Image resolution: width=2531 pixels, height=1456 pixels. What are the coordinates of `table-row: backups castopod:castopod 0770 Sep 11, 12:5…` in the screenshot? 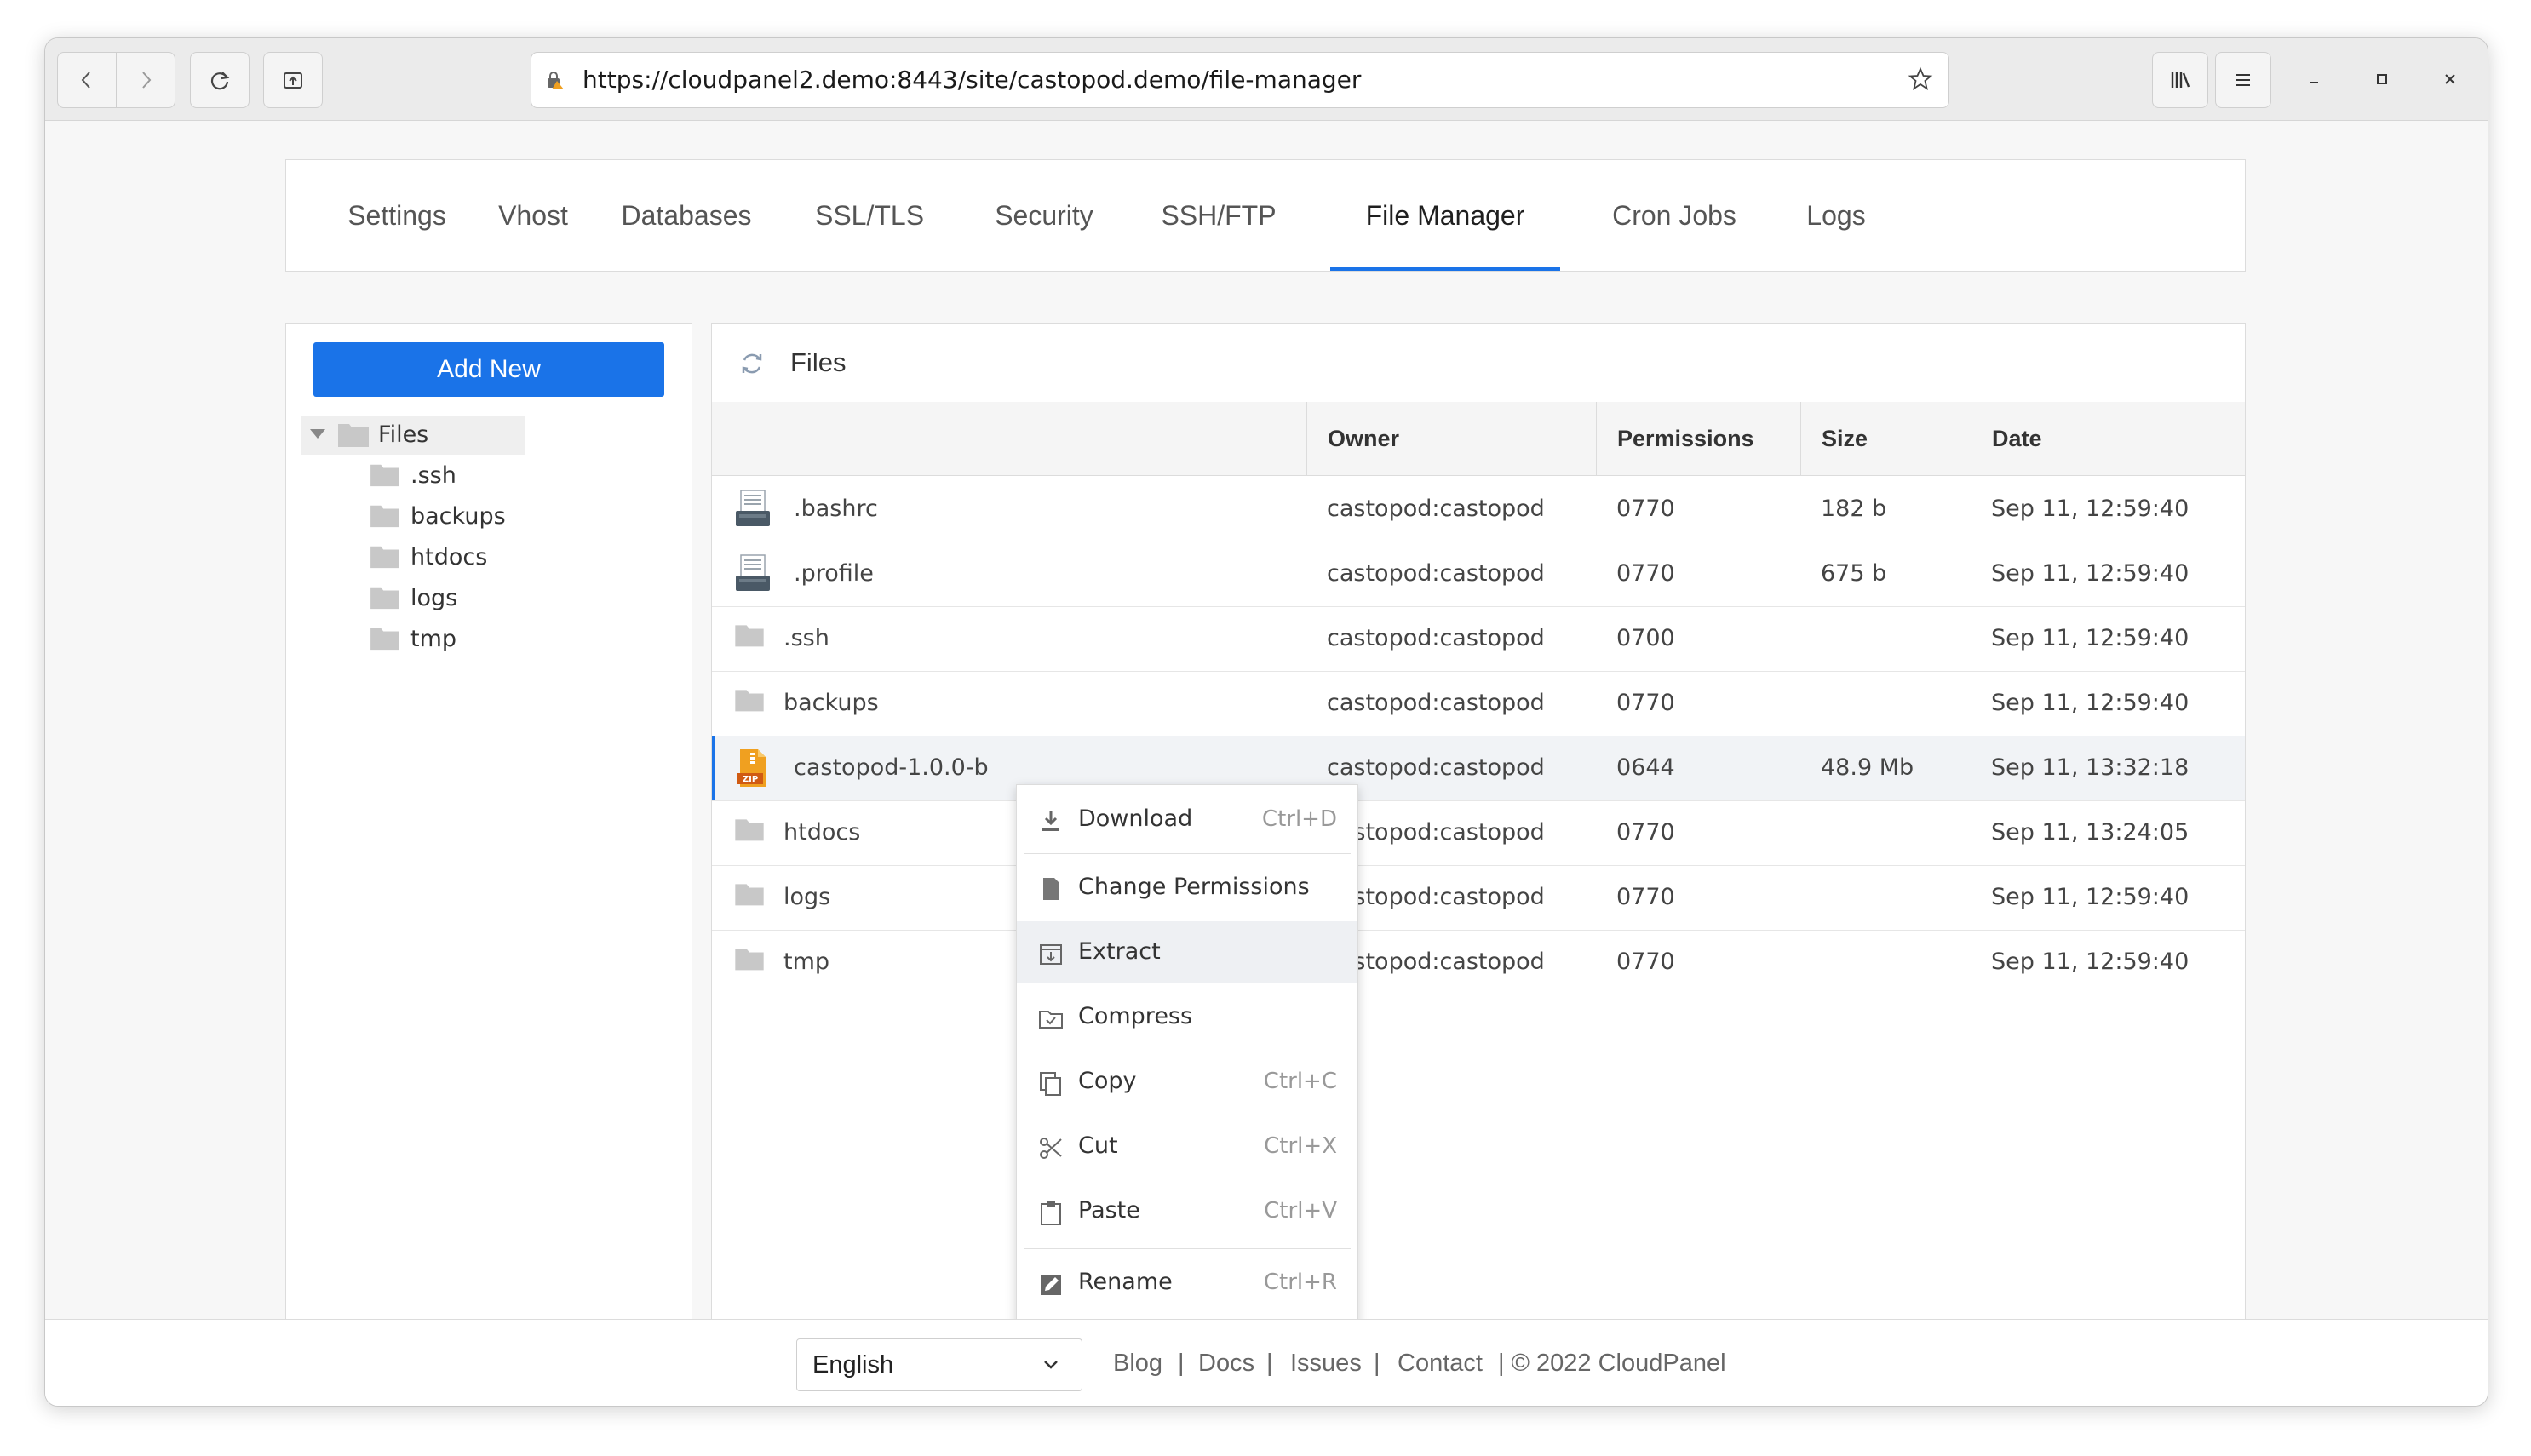 It's located at (1478, 704).